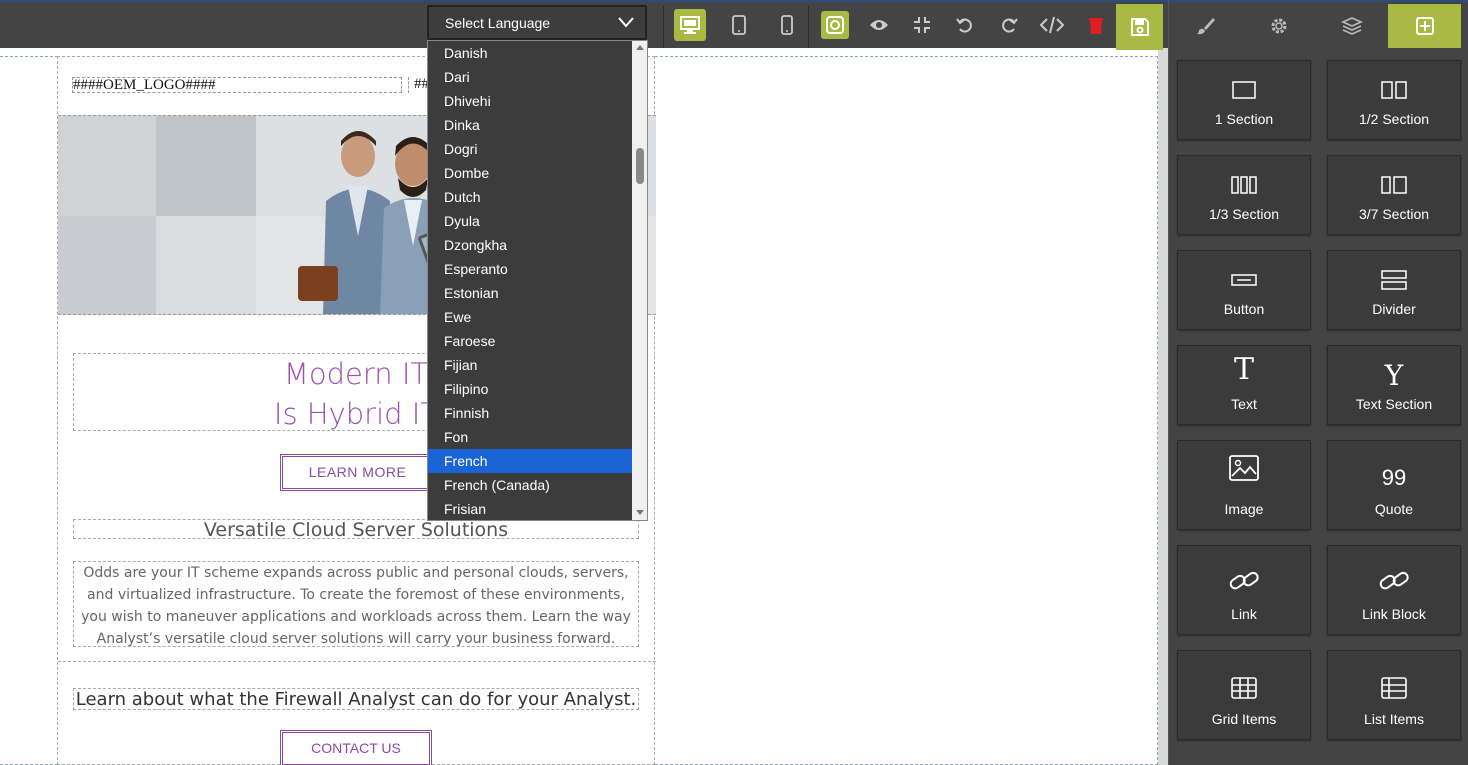 This screenshot has height=765, width=1468. What do you see at coordinates (879, 25) in the screenshot?
I see `preview-icon` at bounding box center [879, 25].